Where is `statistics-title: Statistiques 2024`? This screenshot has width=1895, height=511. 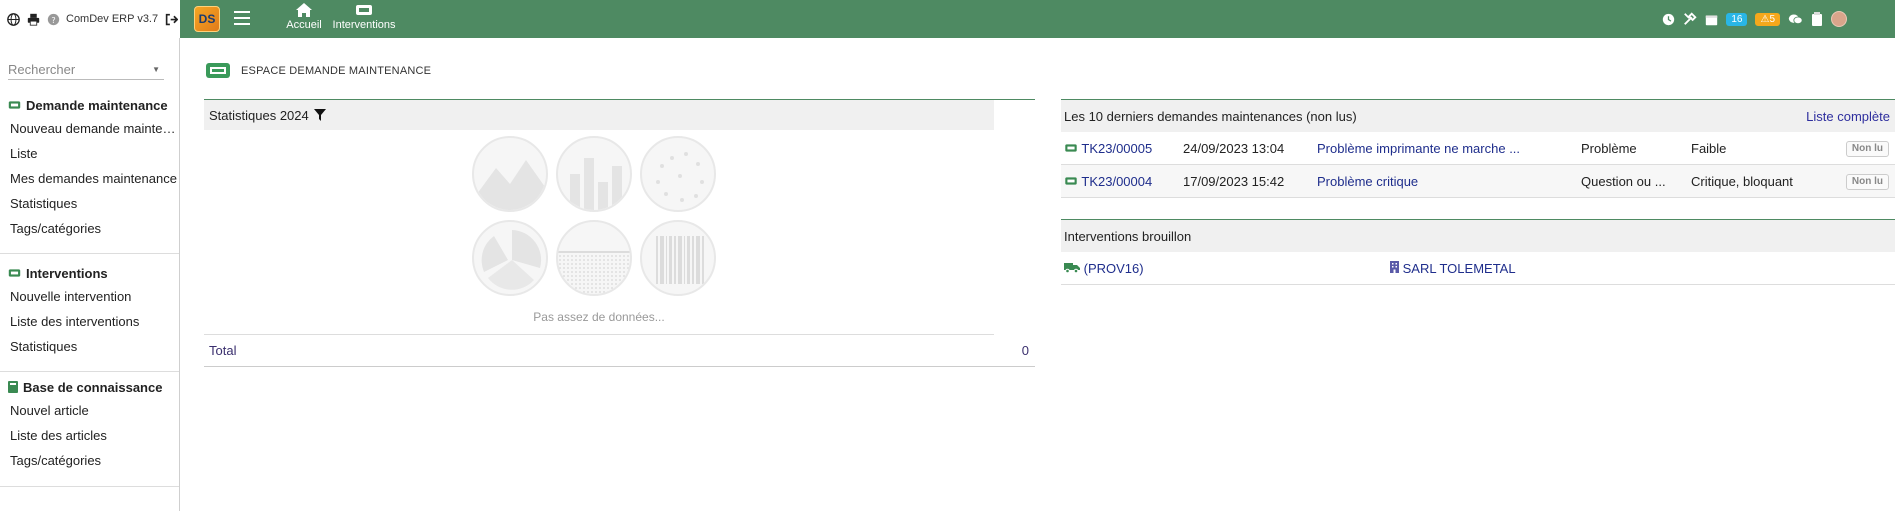 statistics-title: Statistiques 2024 is located at coordinates (259, 115).